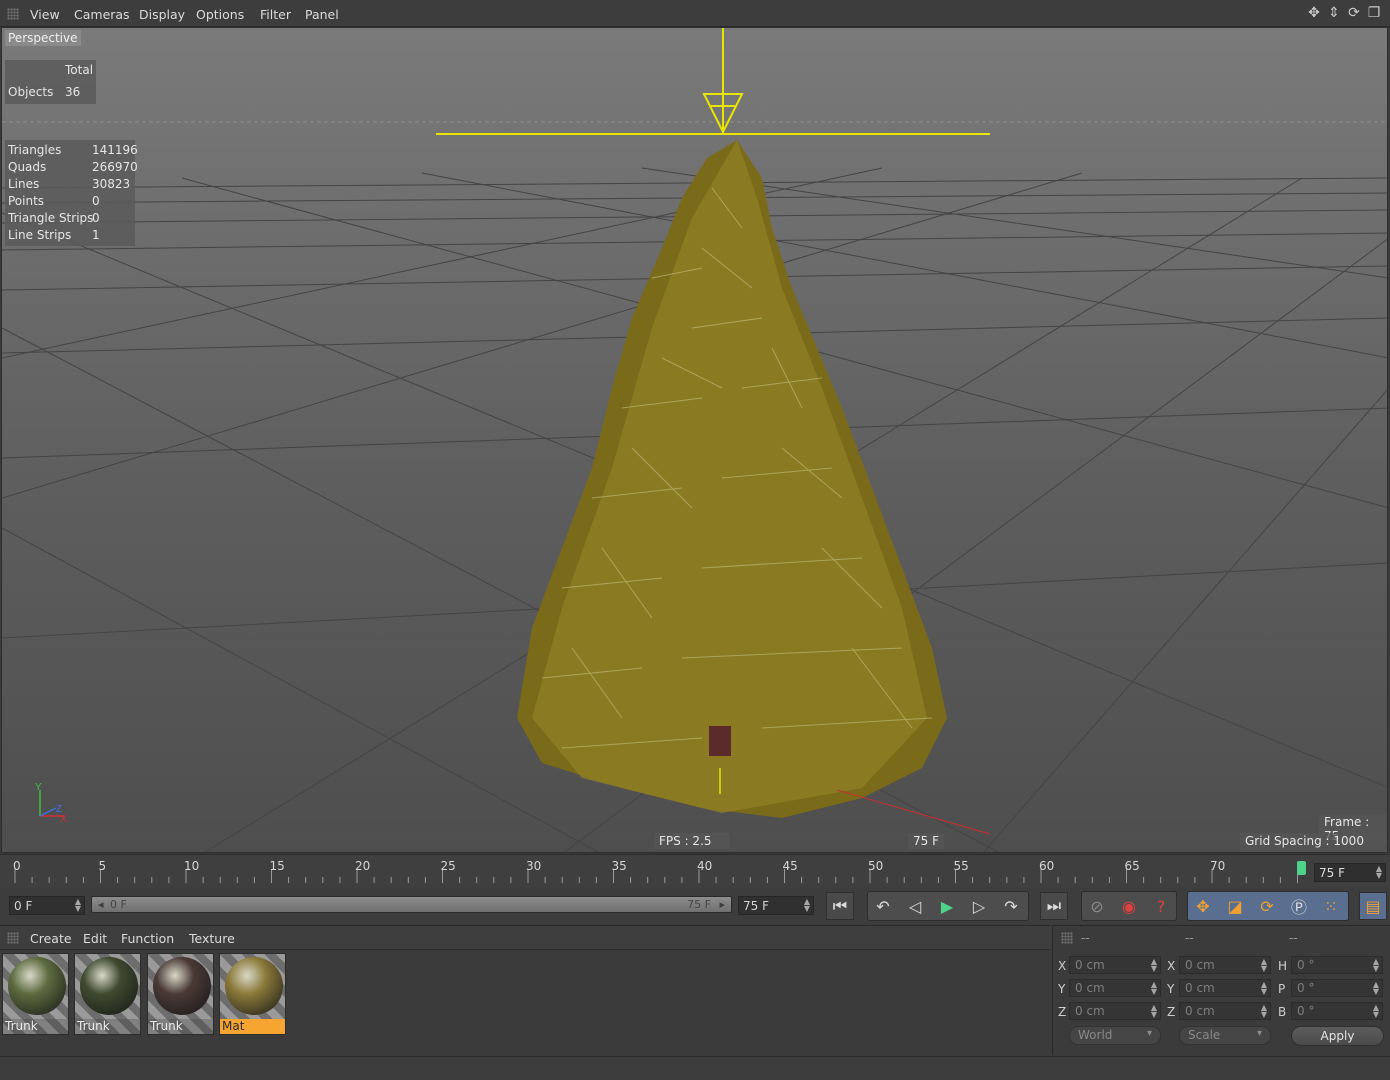 The image size is (1390, 1080). What do you see at coordinates (411, 904) in the screenshot?
I see `preview-range-slider: ◂ 0 F 75 F ▸` at bounding box center [411, 904].